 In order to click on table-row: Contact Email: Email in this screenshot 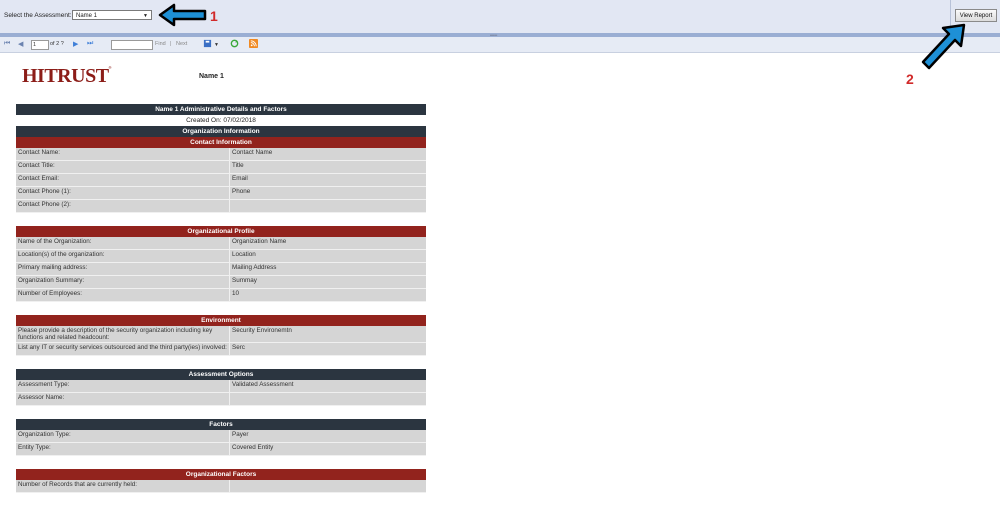, I will do `click(221, 180)`.